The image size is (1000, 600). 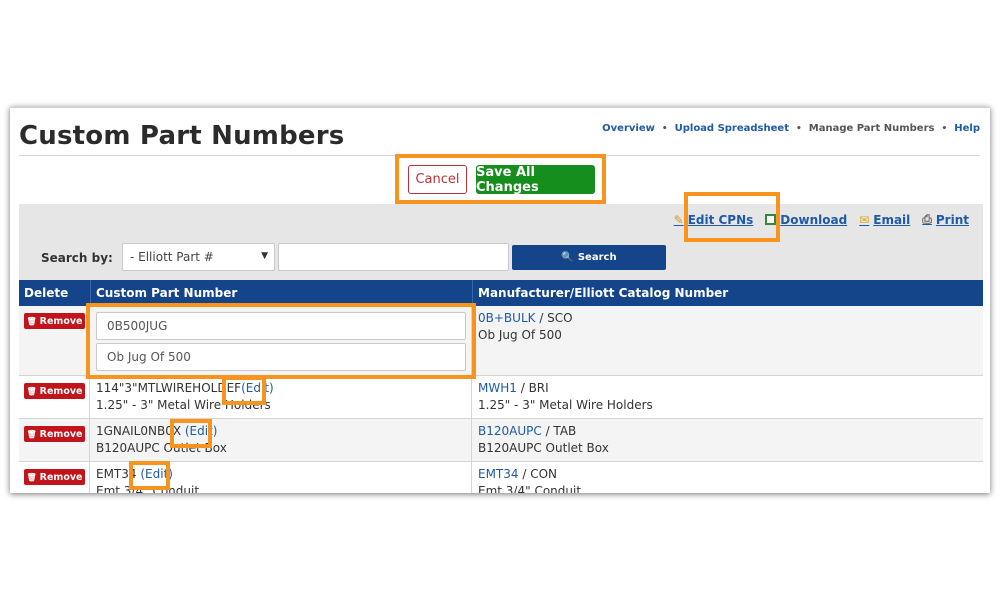 I want to click on manufacturer-code: / CON, so click(x=538, y=474).